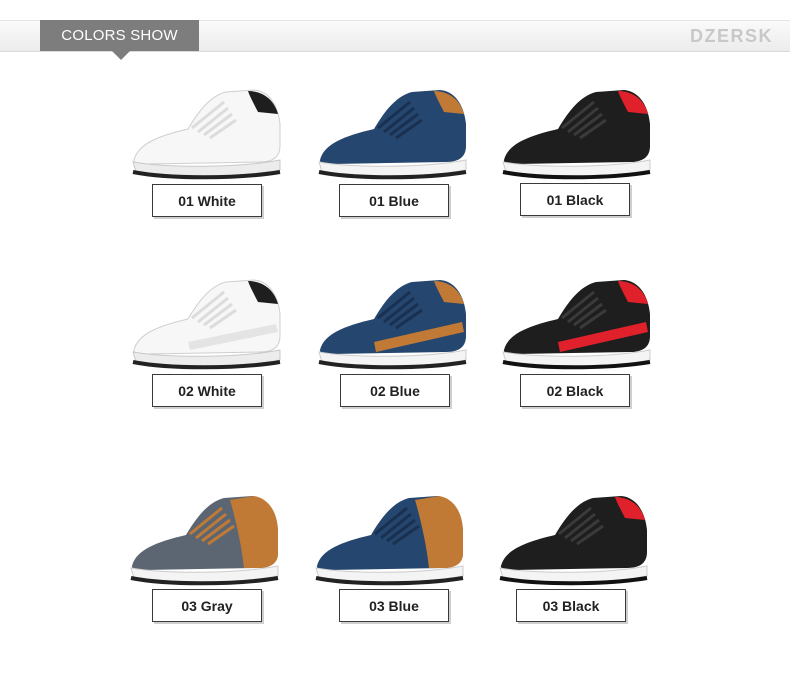 This screenshot has height=679, width=790. What do you see at coordinates (394, 322) in the screenshot?
I see `shoe-image-02-blue` at bounding box center [394, 322].